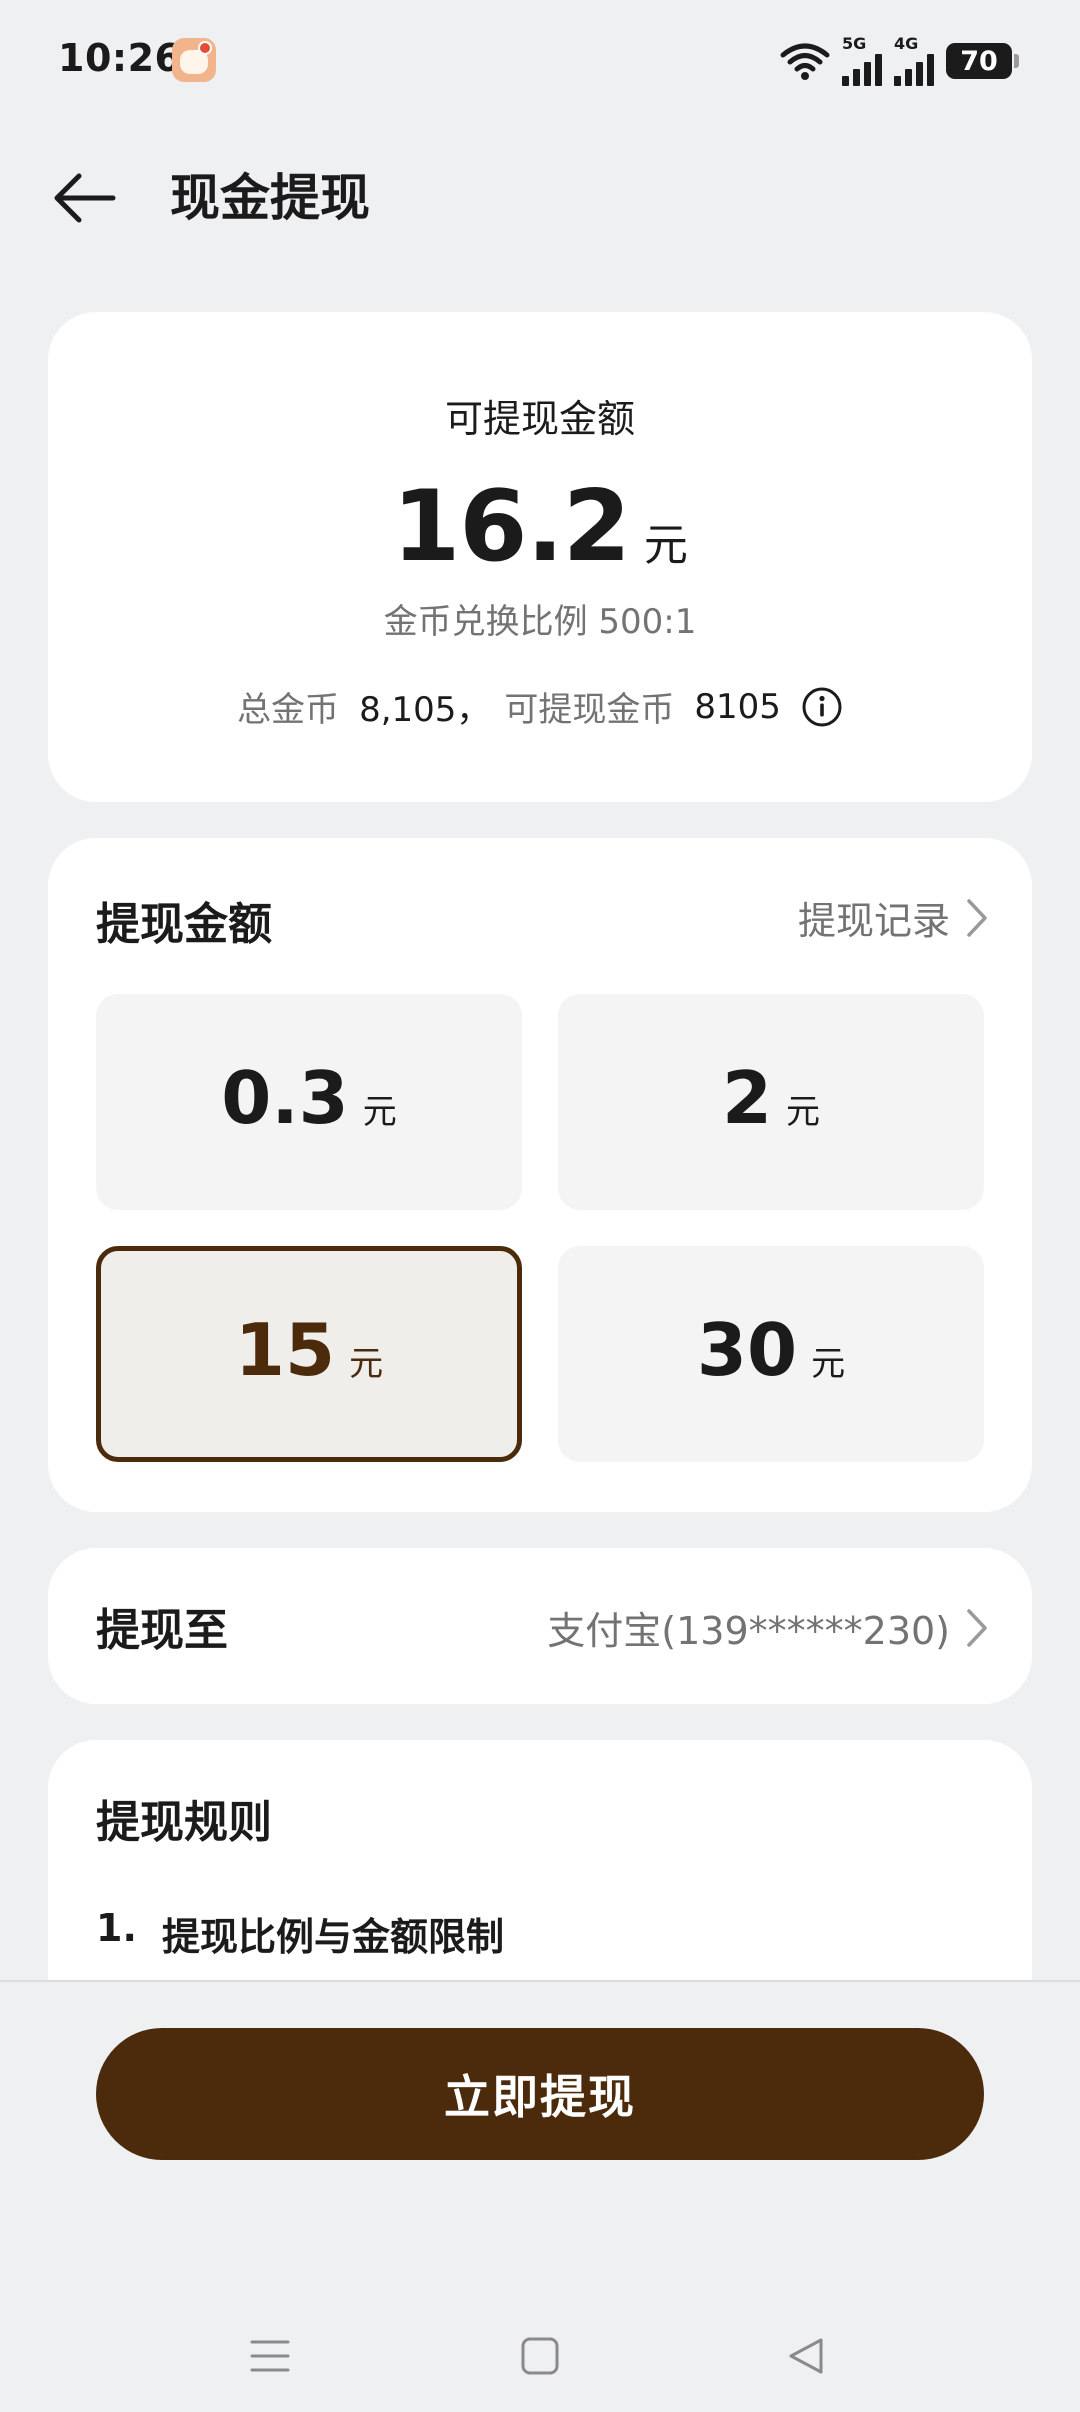  Describe the element at coordinates (288, 710) in the screenshot. I see `total-coins-label: 总金币` at that location.